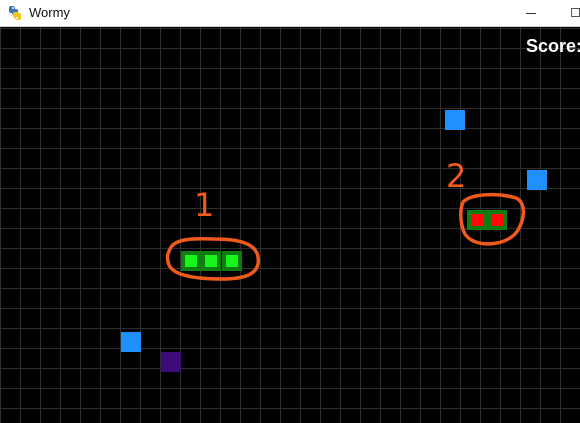  What do you see at coordinates (15, 13) in the screenshot?
I see `python-icon` at bounding box center [15, 13].